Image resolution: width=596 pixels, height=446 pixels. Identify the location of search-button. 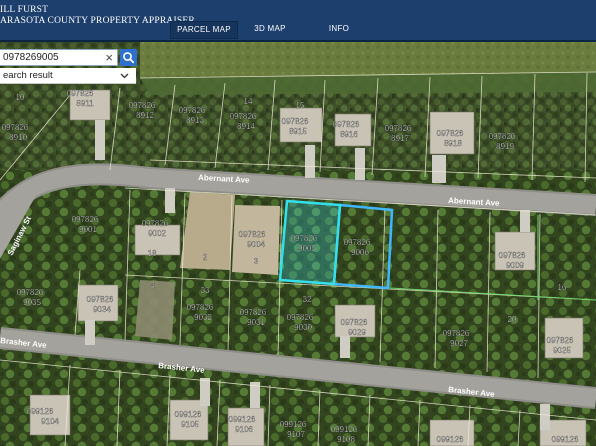
(128, 57).